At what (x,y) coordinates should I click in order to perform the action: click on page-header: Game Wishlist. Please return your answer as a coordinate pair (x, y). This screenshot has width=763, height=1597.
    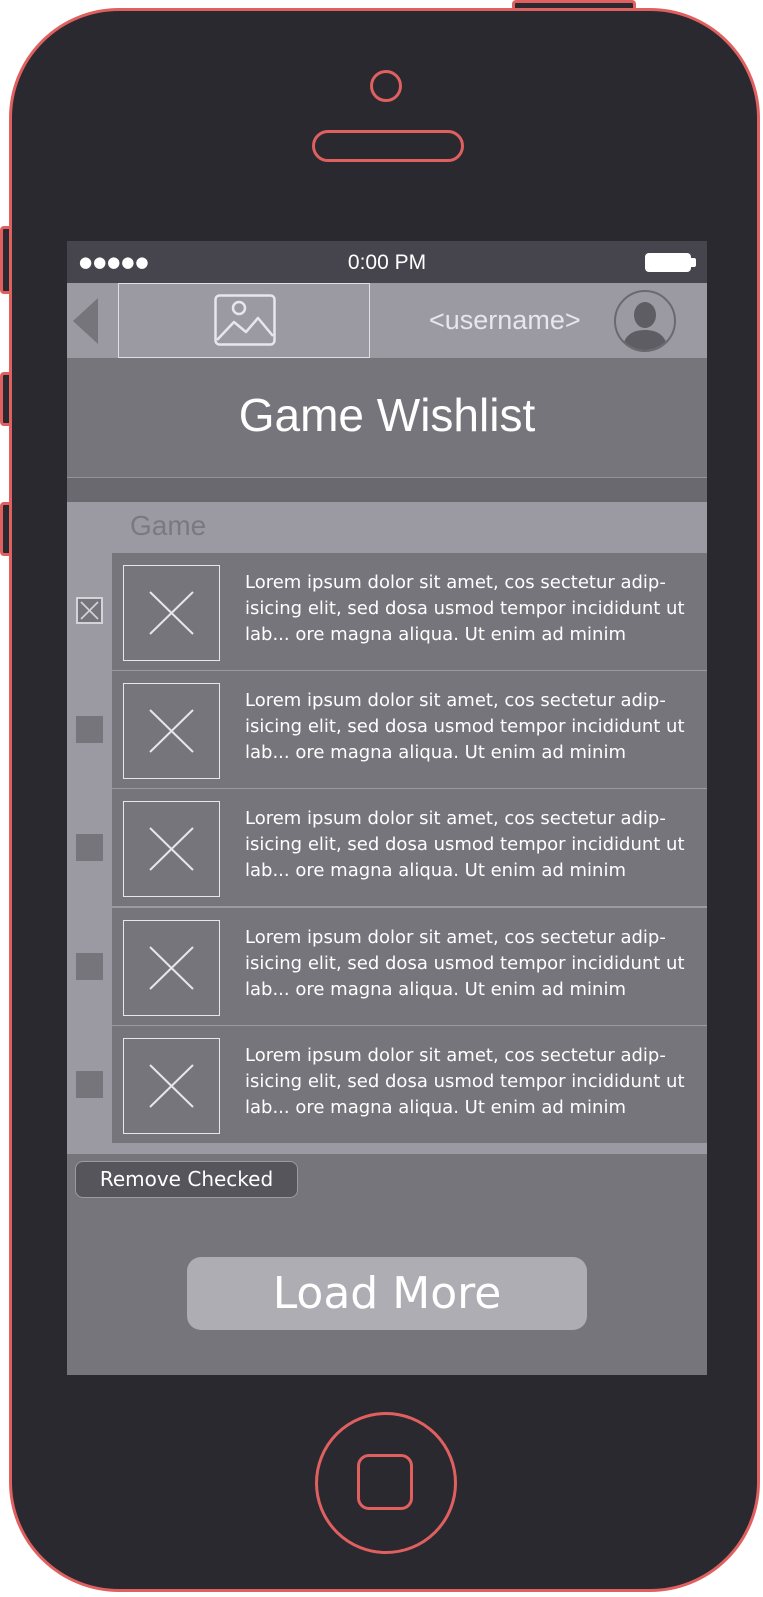
    Looking at the image, I should click on (387, 418).